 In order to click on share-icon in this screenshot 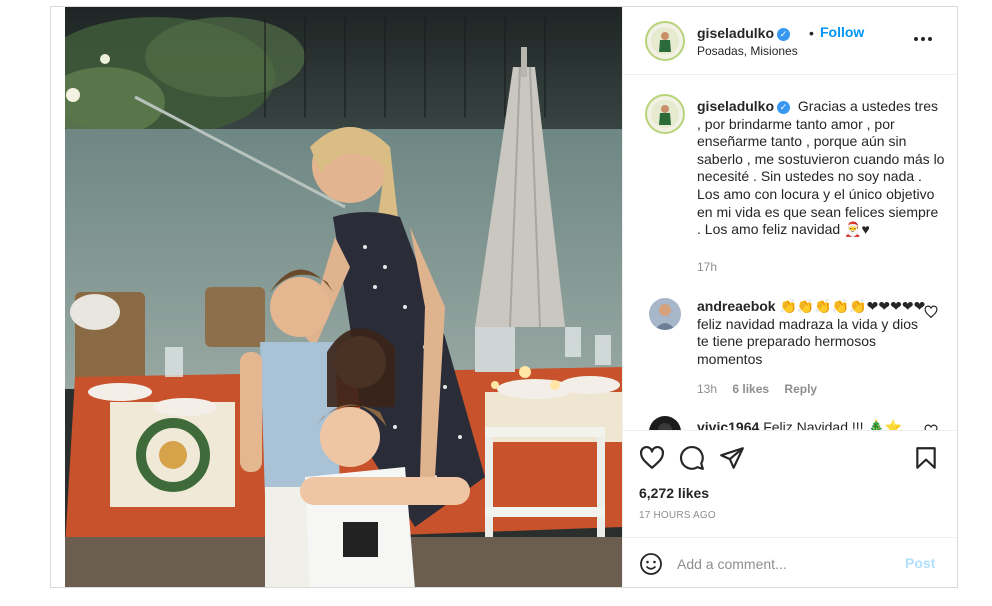, I will do `click(732, 458)`.